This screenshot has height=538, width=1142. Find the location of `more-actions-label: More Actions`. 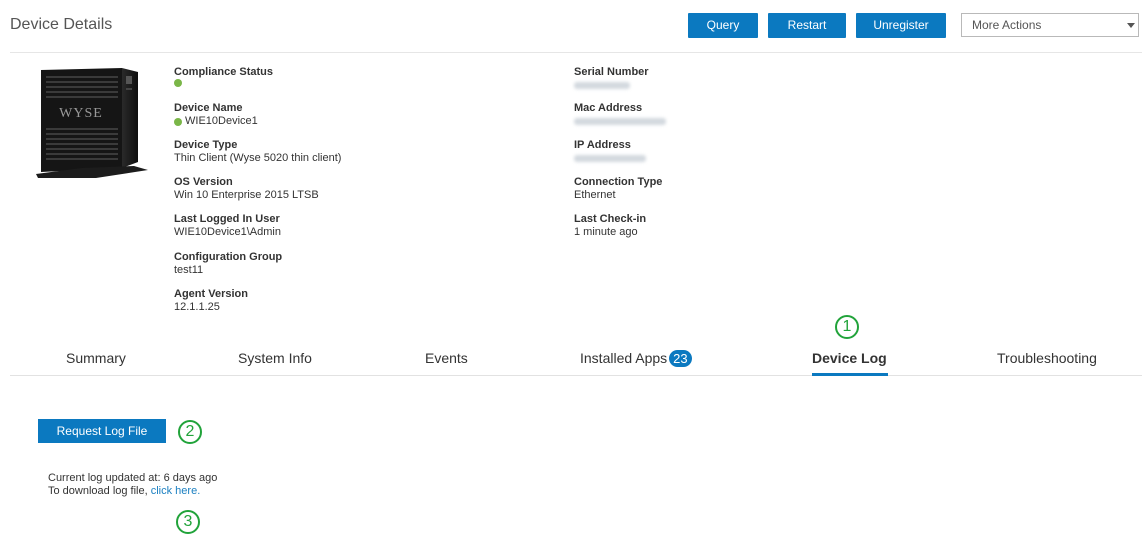

more-actions-label: More Actions is located at coordinates (1007, 25).